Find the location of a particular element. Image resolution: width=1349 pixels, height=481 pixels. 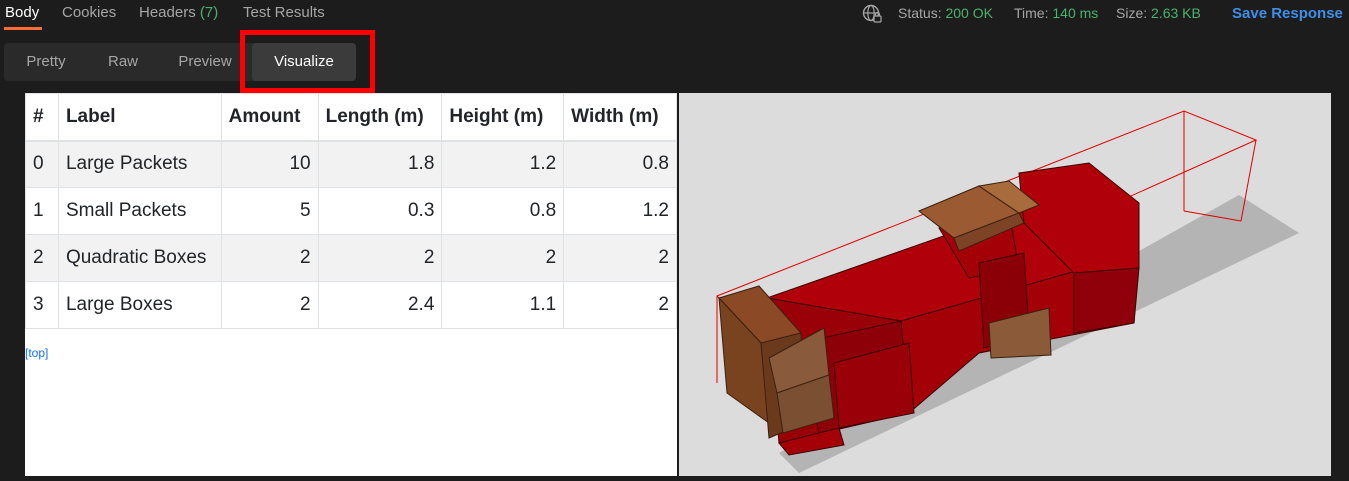

tab-test-results: Test Results is located at coordinates (284, 12).